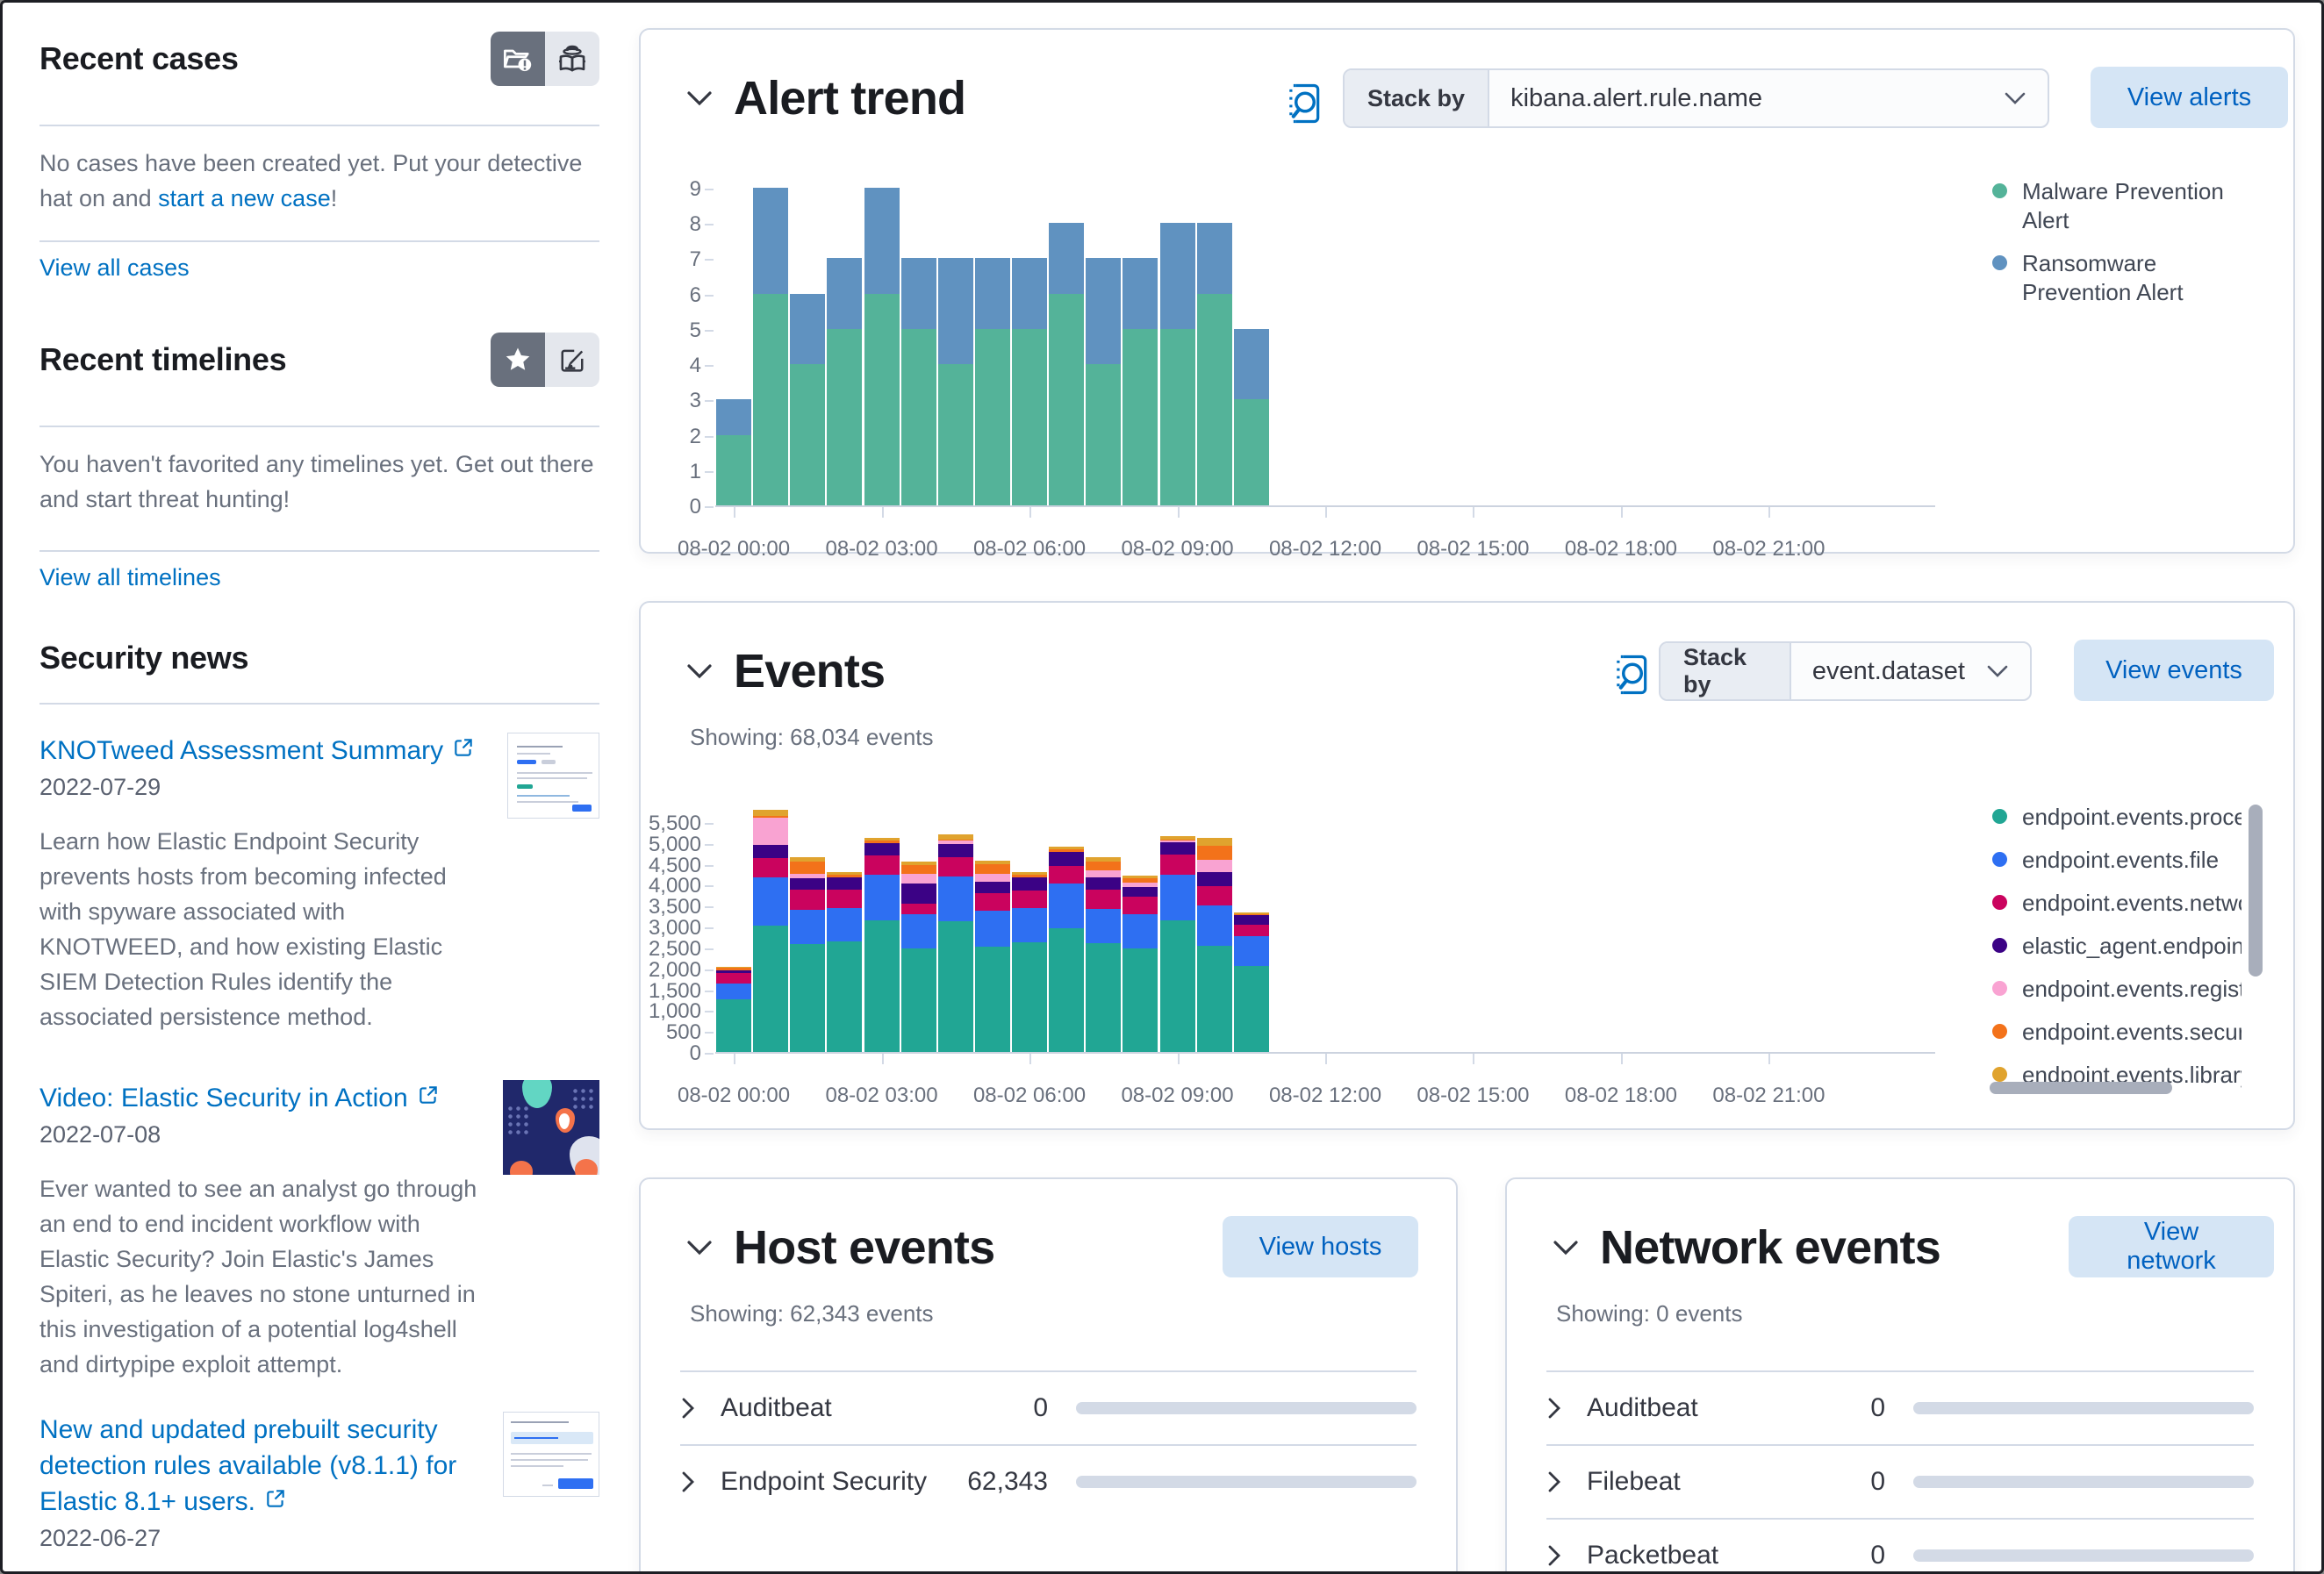 The image size is (2324, 1574). I want to click on alert-stack-by-select: Stack by kibana.alert.rule.name, so click(1696, 98).